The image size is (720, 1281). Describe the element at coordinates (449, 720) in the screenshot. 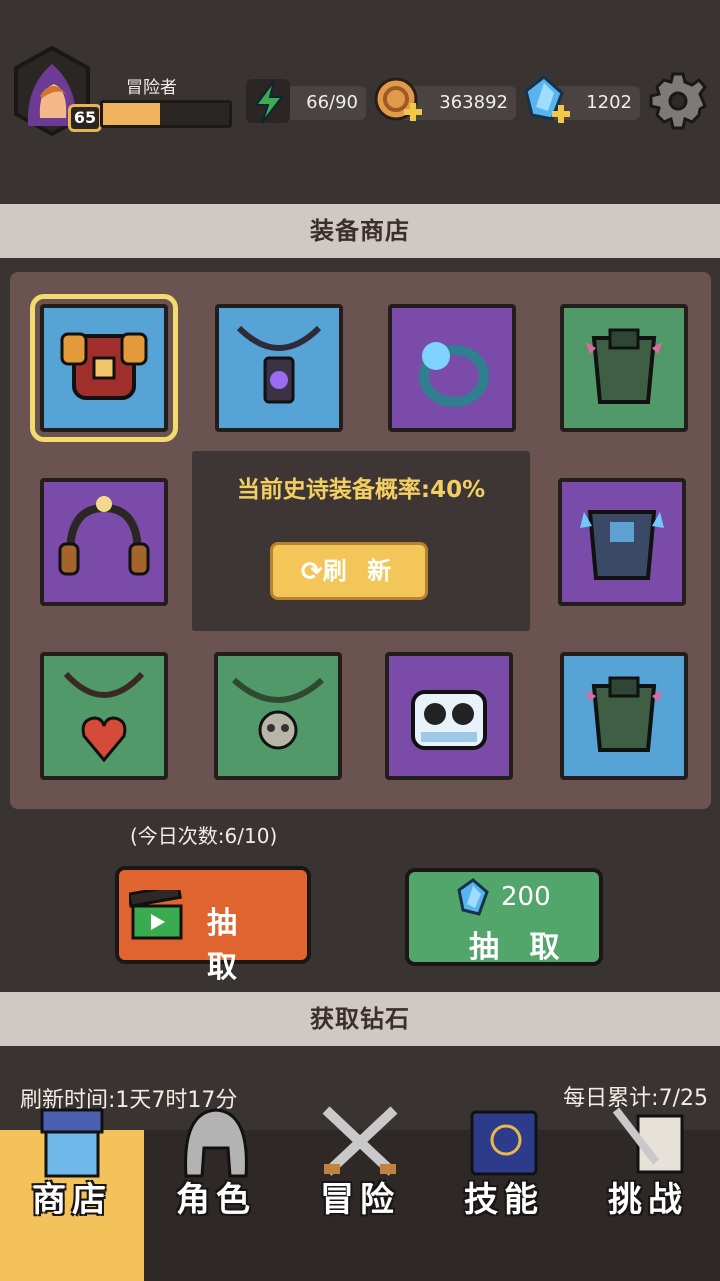

I see `ice-goggle-helmet-icon` at that location.